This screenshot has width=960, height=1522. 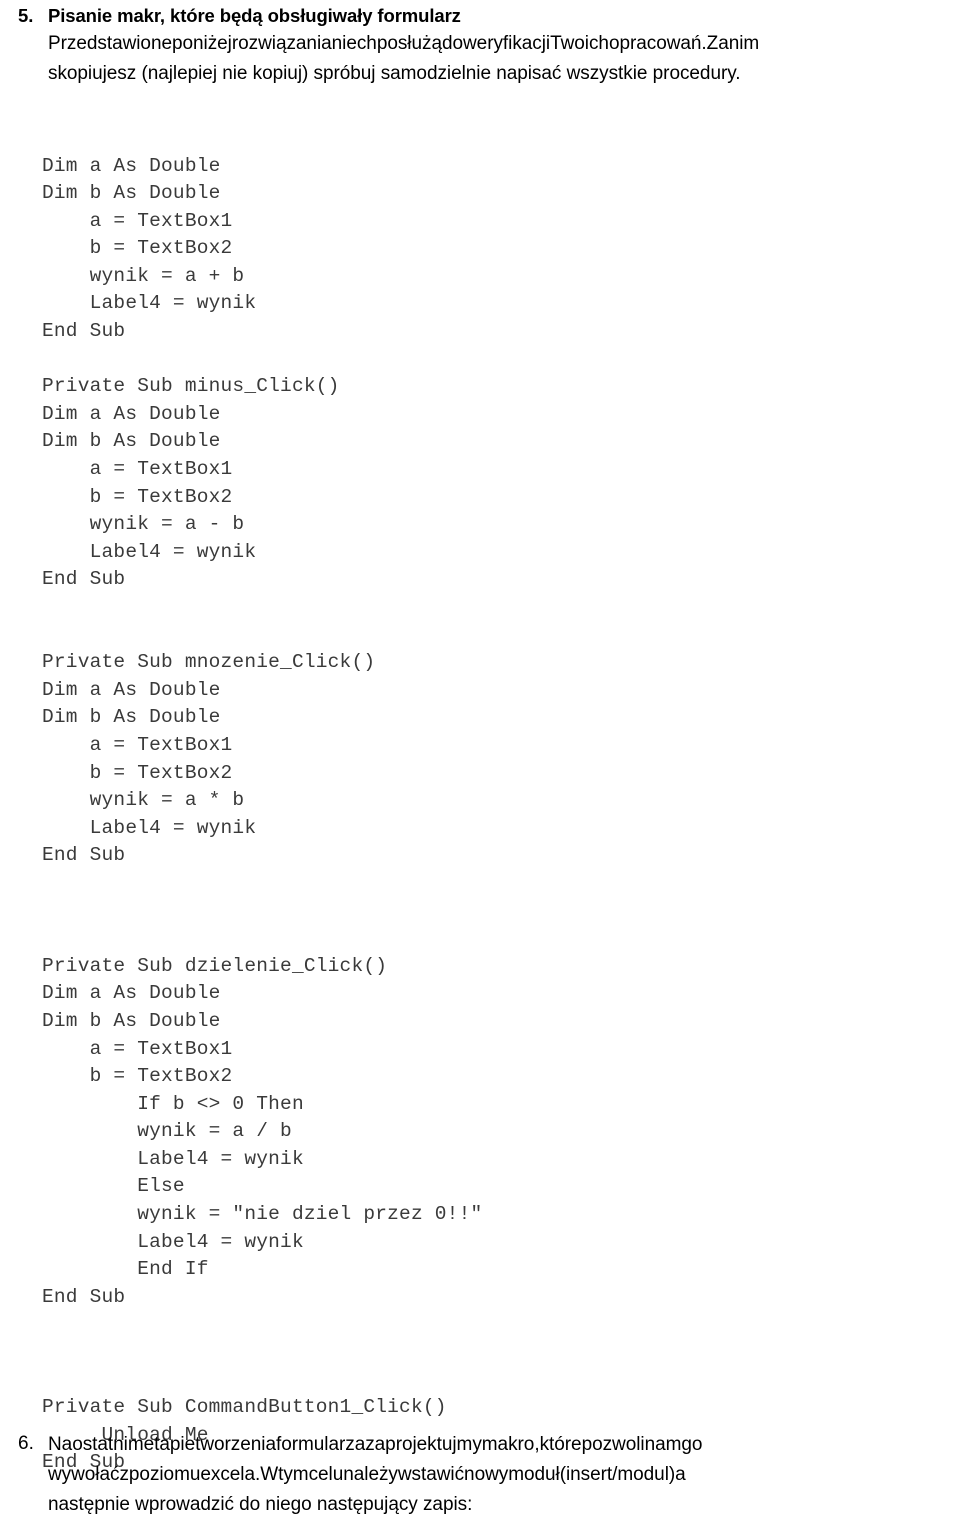 What do you see at coordinates (370, 1474) in the screenshot?
I see `word: należy` at bounding box center [370, 1474].